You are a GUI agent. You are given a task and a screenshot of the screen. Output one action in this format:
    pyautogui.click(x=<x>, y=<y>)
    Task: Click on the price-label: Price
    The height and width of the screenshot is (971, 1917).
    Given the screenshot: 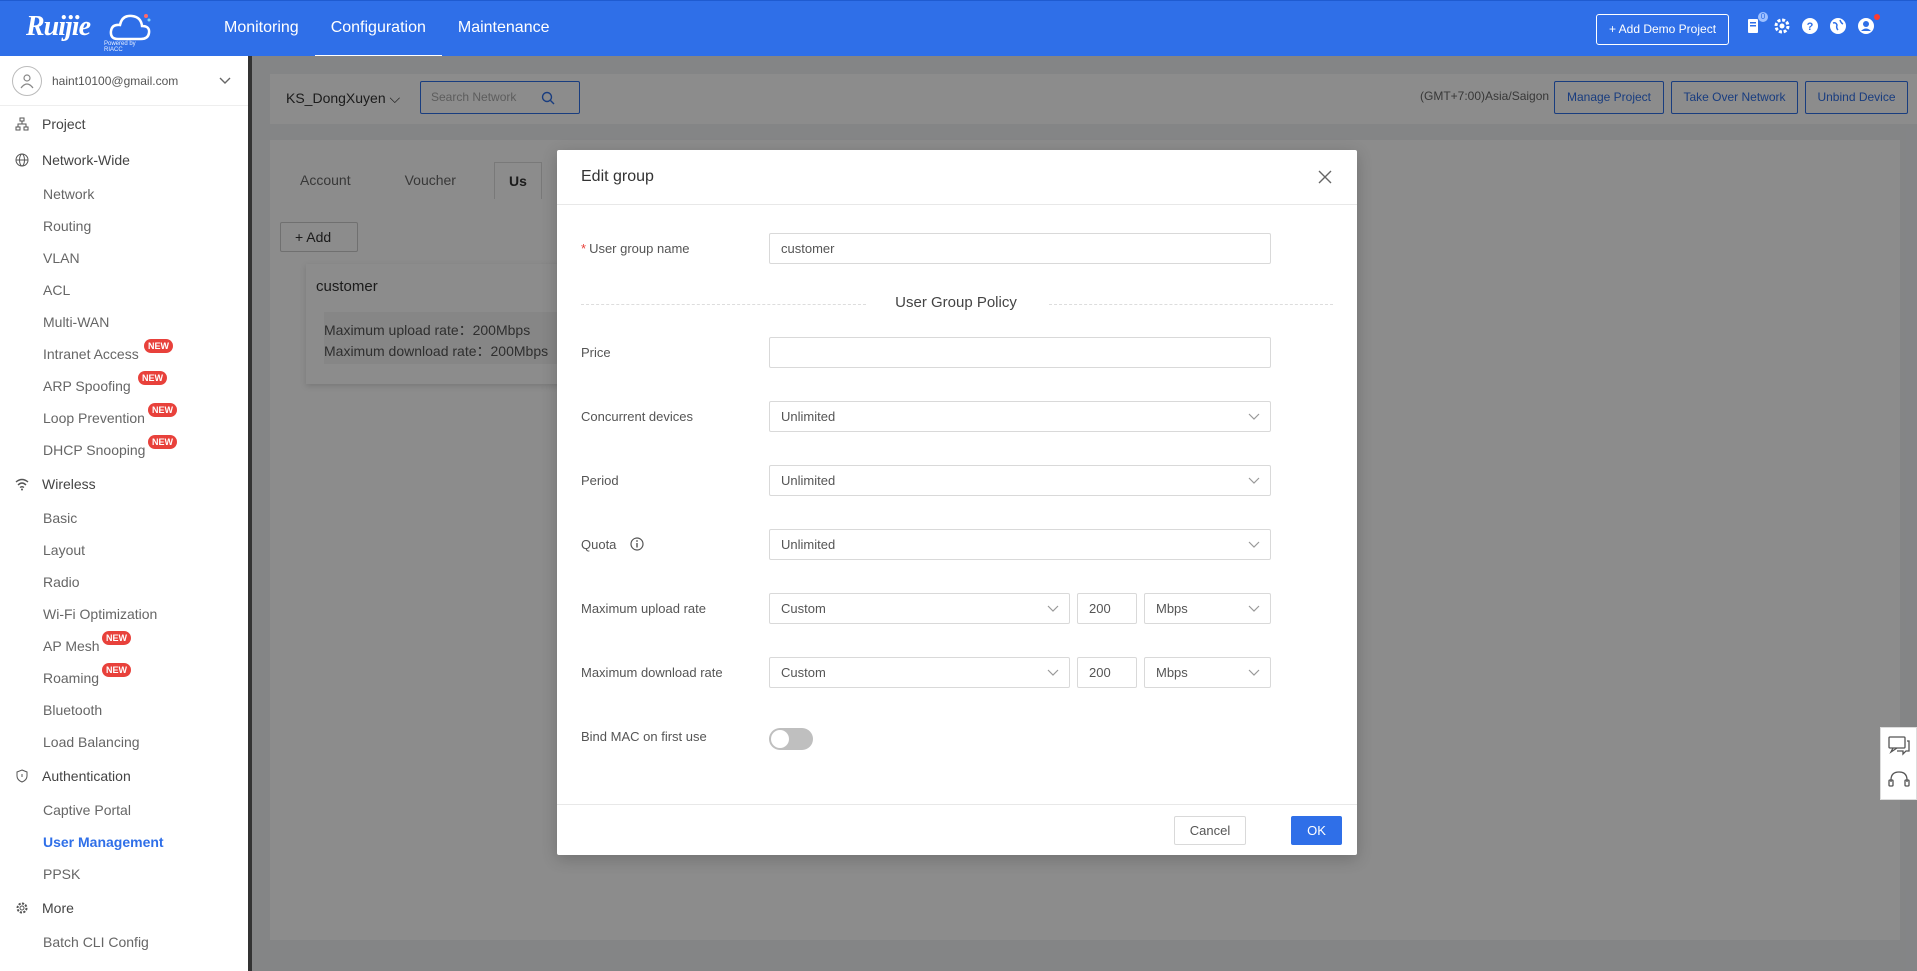 What is the action you would take?
    pyautogui.click(x=596, y=352)
    